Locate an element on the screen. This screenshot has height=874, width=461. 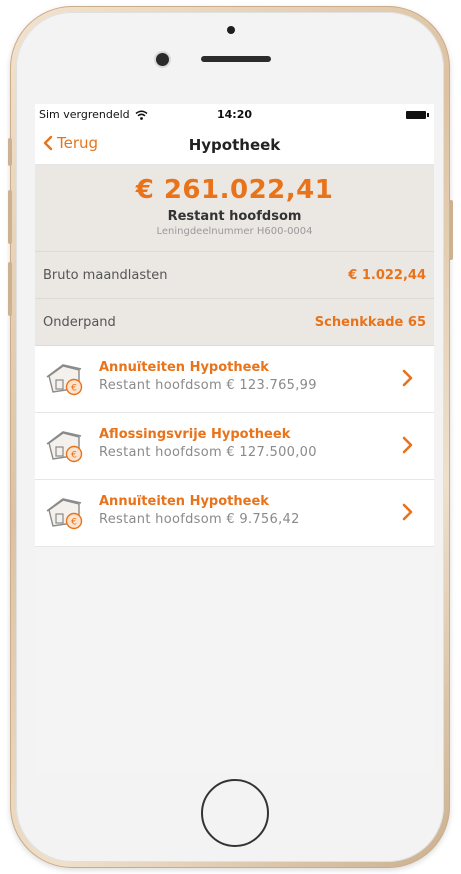
proximity-sensor is located at coordinates (231, 30).